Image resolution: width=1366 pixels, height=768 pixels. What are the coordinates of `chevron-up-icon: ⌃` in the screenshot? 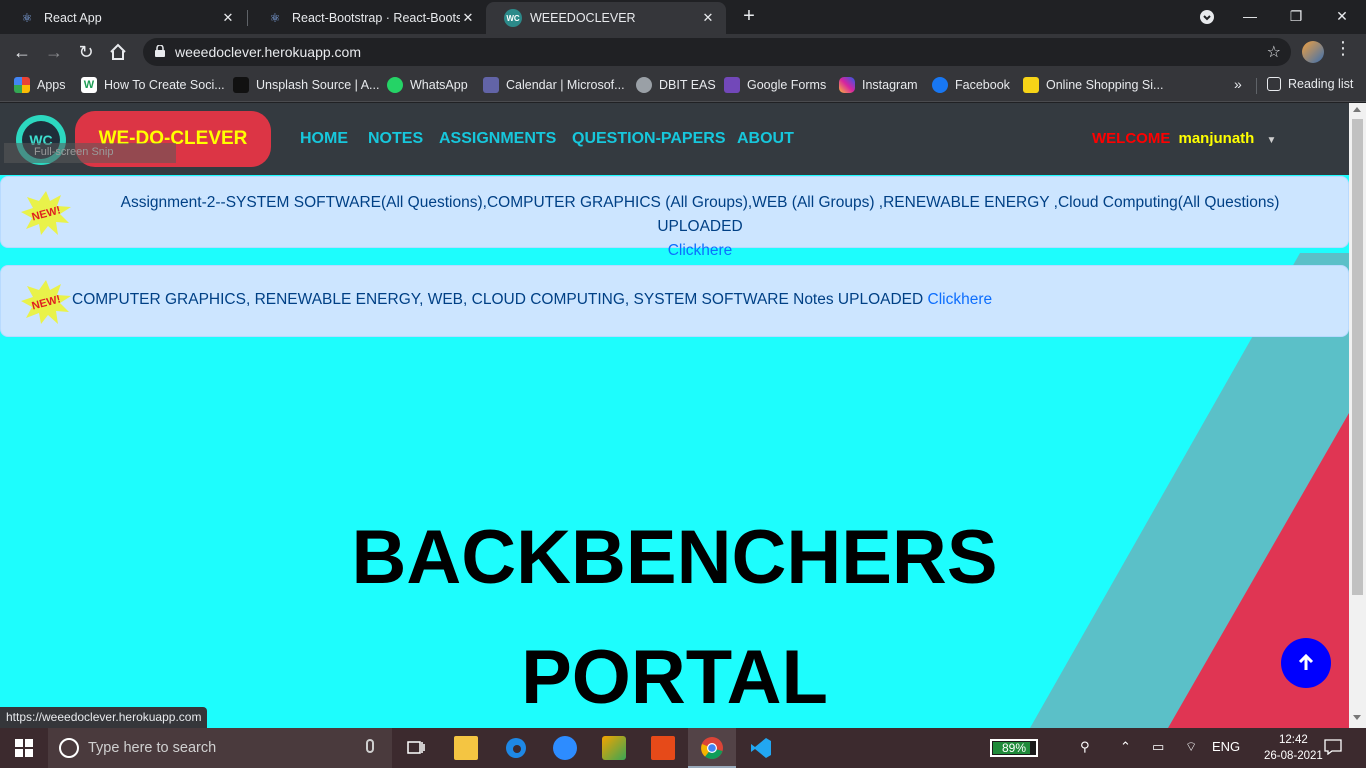 It's located at (1125, 747).